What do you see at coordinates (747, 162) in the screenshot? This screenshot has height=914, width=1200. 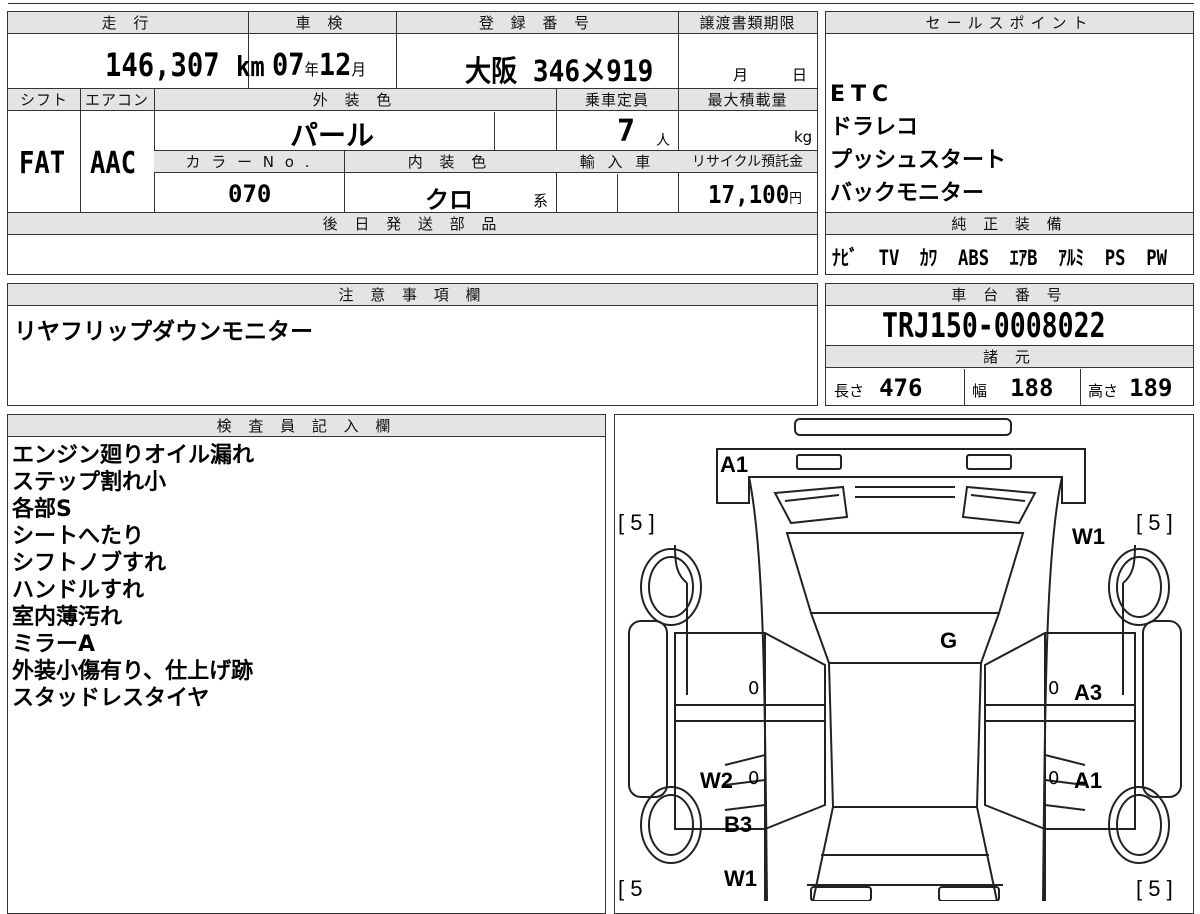 I see `recycle-header: リサイクル預託金` at bounding box center [747, 162].